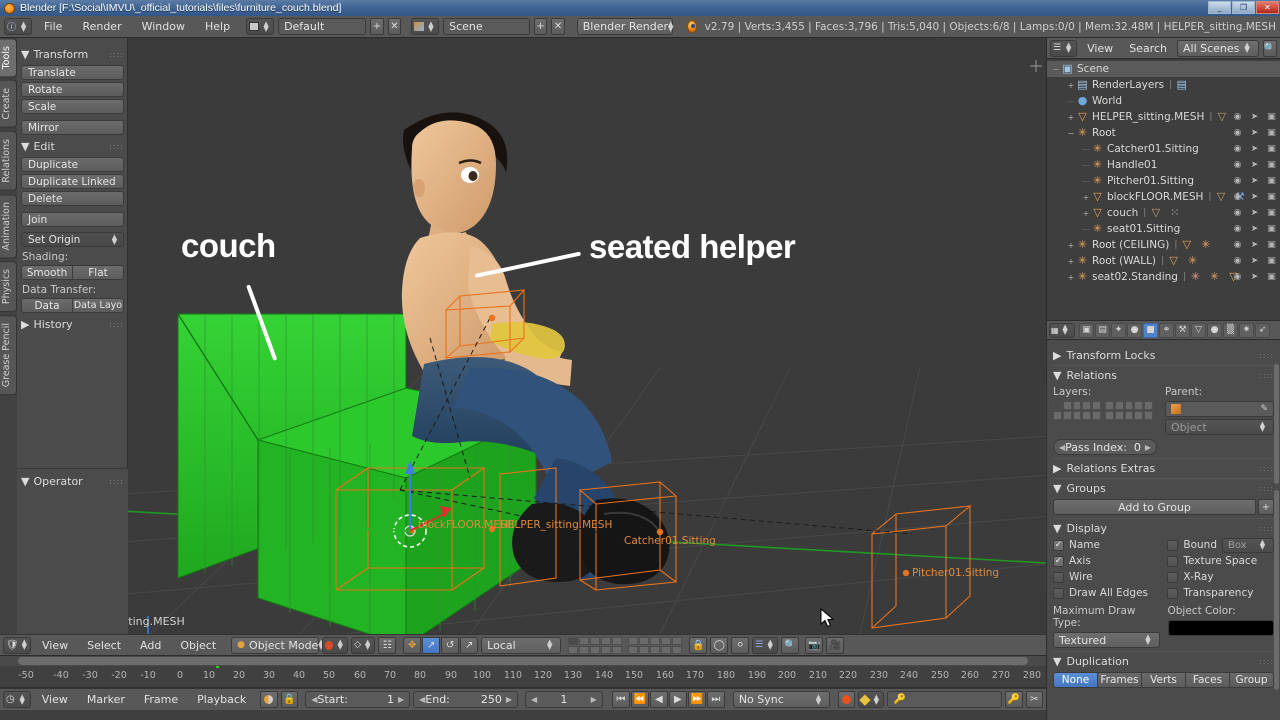  Describe the element at coordinates (1163, 466) in the screenshot. I see `panel-header-relations-extras: ▶ Relations Extras ::::` at that location.